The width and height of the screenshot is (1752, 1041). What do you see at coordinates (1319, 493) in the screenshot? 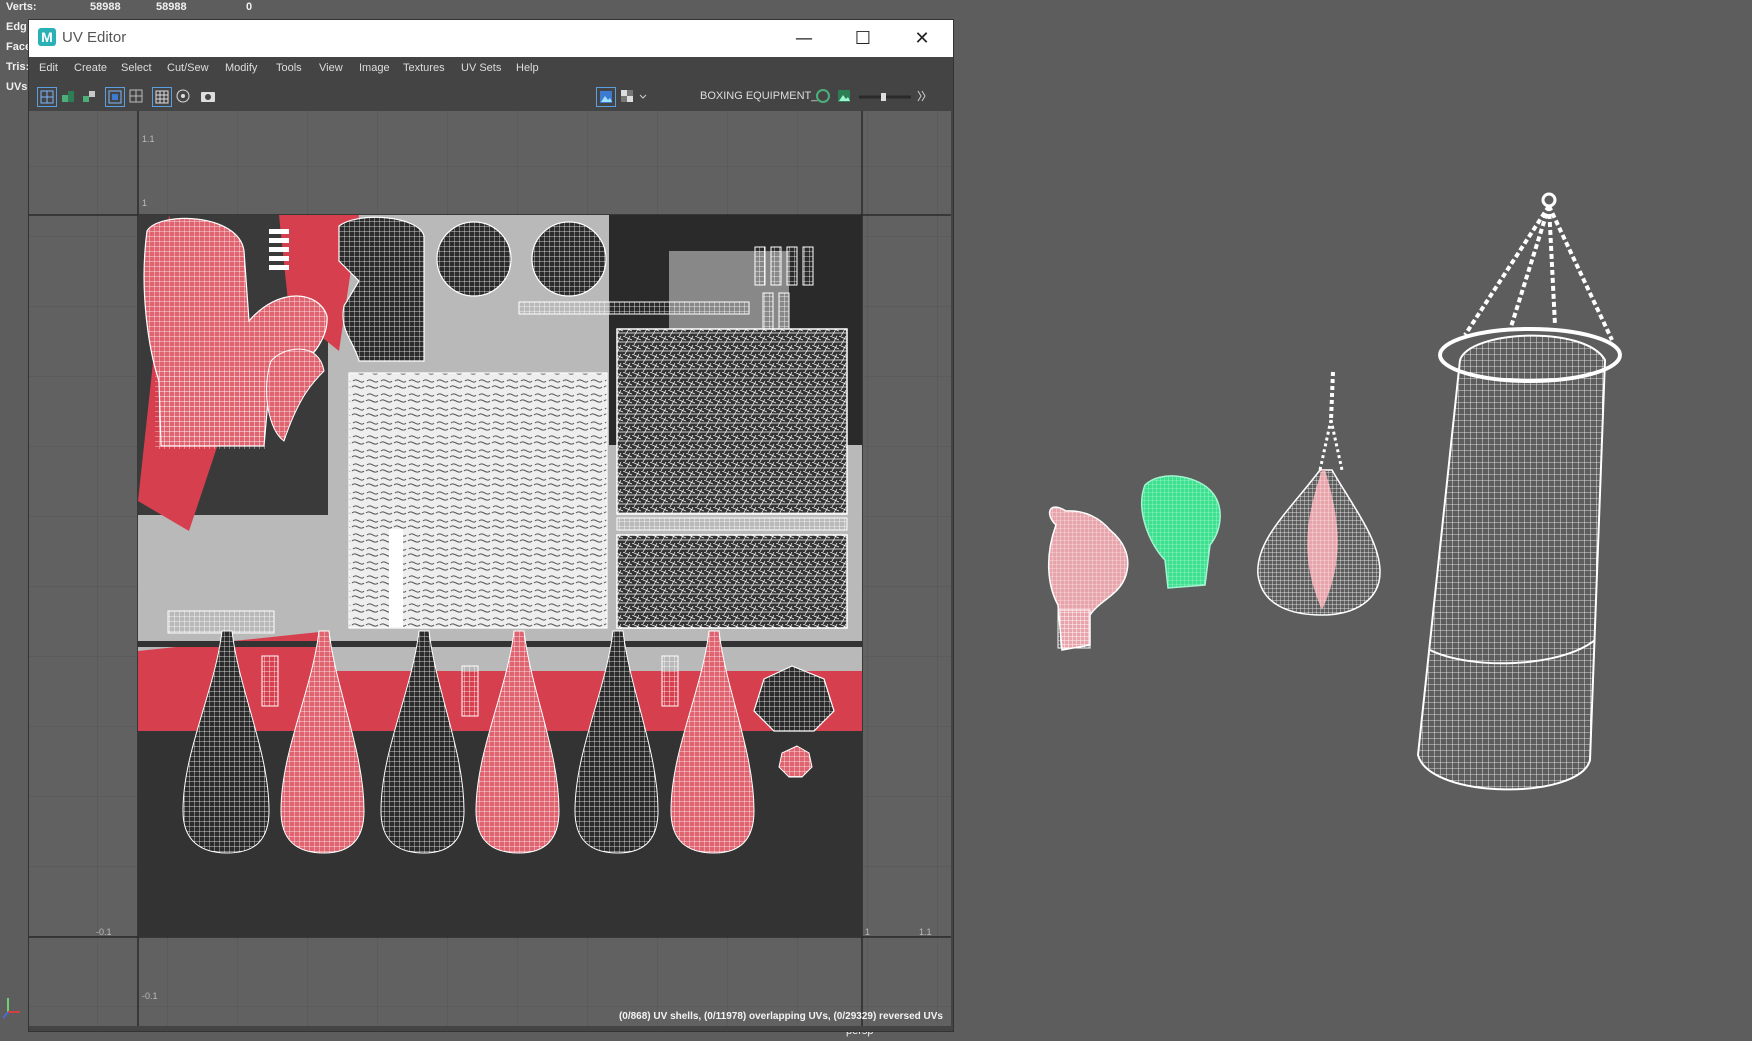
I see `speed-bag-model` at bounding box center [1319, 493].